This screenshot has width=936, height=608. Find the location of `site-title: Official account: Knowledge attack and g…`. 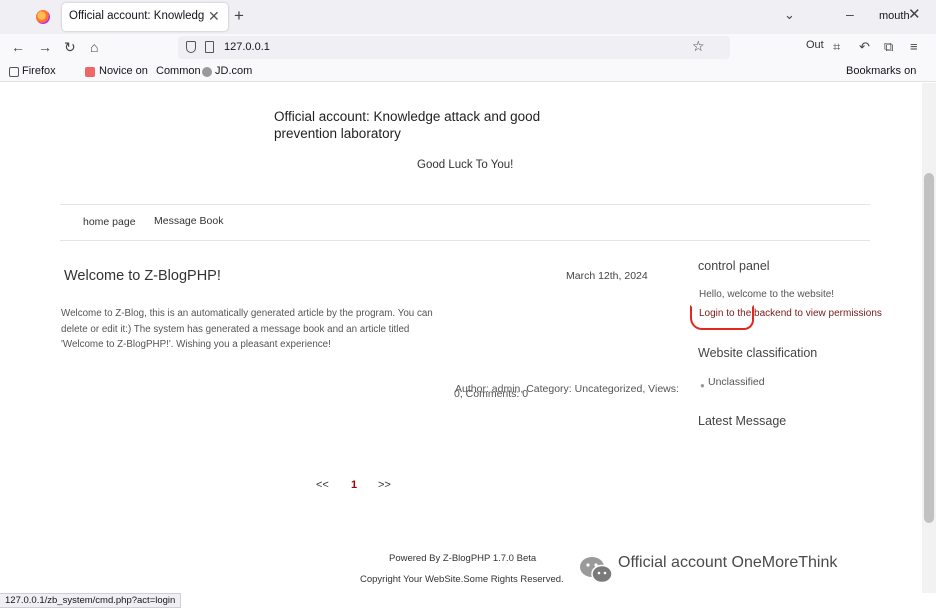

site-title: Official account: Knowledge attack and g… is located at coordinates (434, 125).